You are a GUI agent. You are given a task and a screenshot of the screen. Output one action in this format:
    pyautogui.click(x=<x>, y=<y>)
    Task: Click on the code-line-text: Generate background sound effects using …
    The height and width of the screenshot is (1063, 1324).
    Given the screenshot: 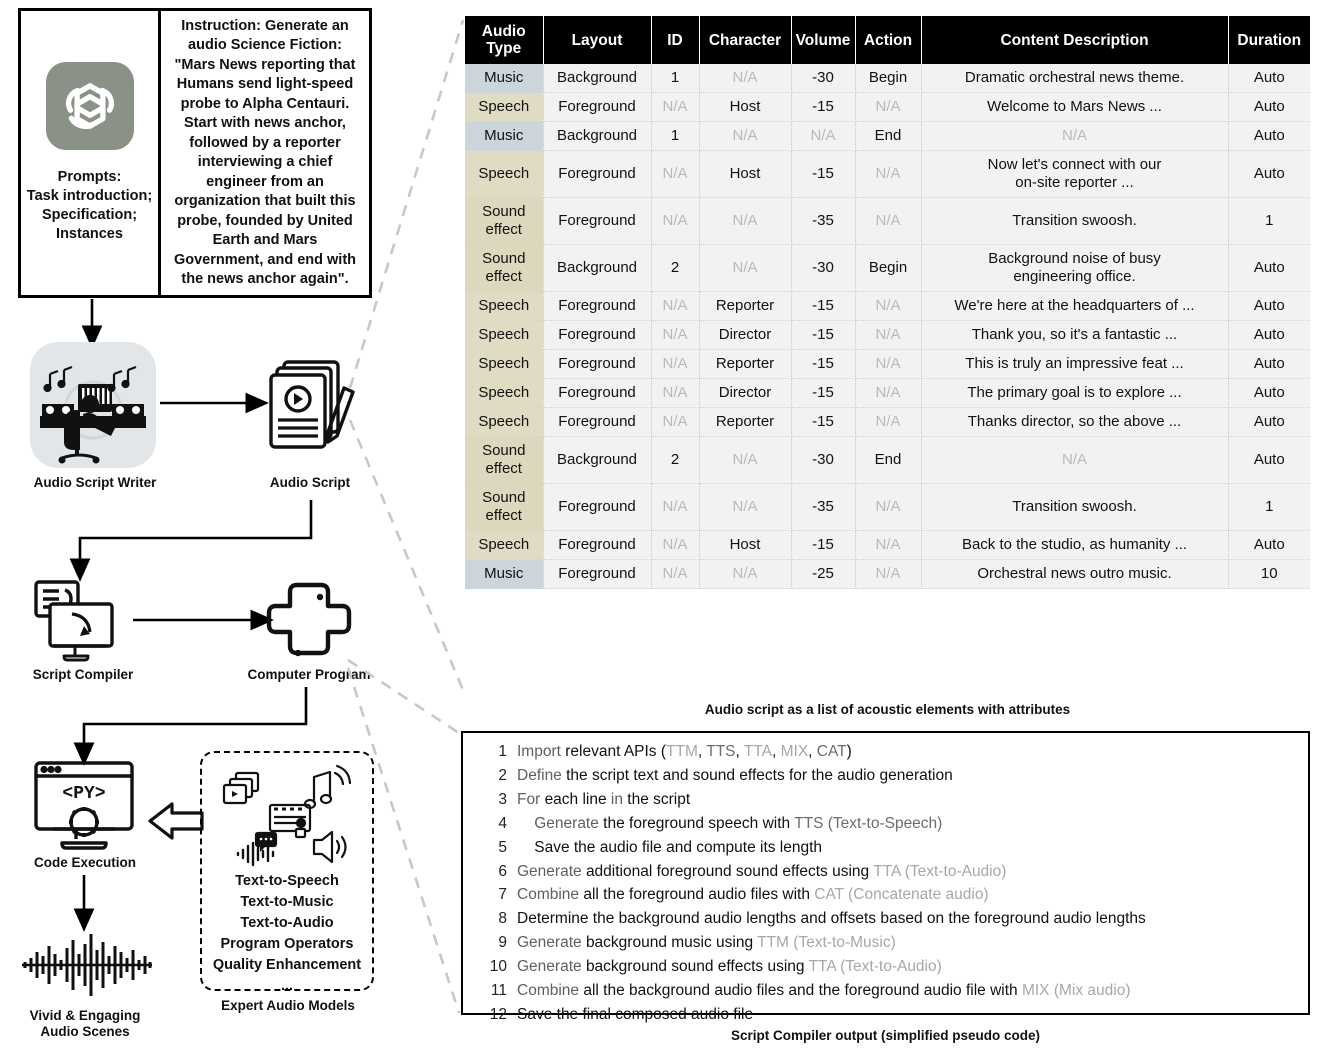 What is the action you would take?
    pyautogui.click(x=729, y=967)
    